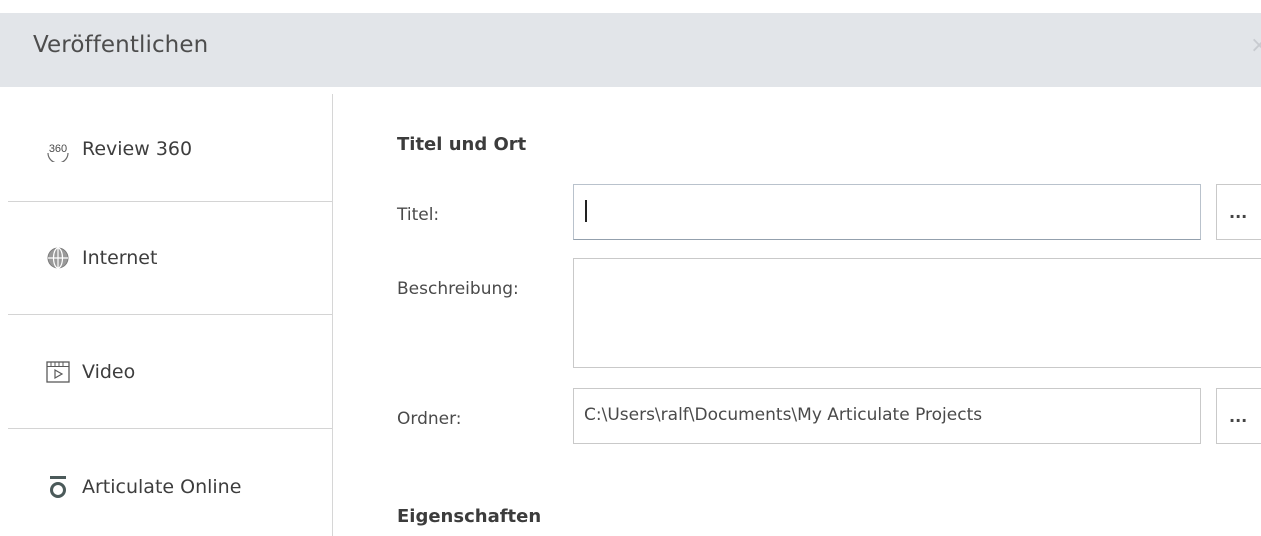  Describe the element at coordinates (1255, 45) in the screenshot. I see `close-icon: ×` at that location.